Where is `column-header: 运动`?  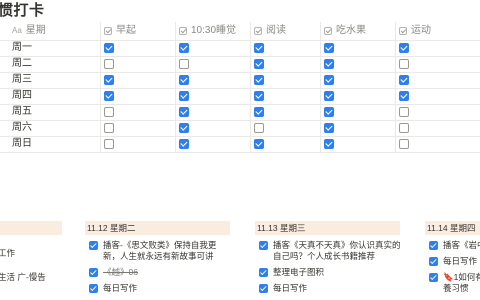
column-header: 运动 is located at coordinates (415, 31).